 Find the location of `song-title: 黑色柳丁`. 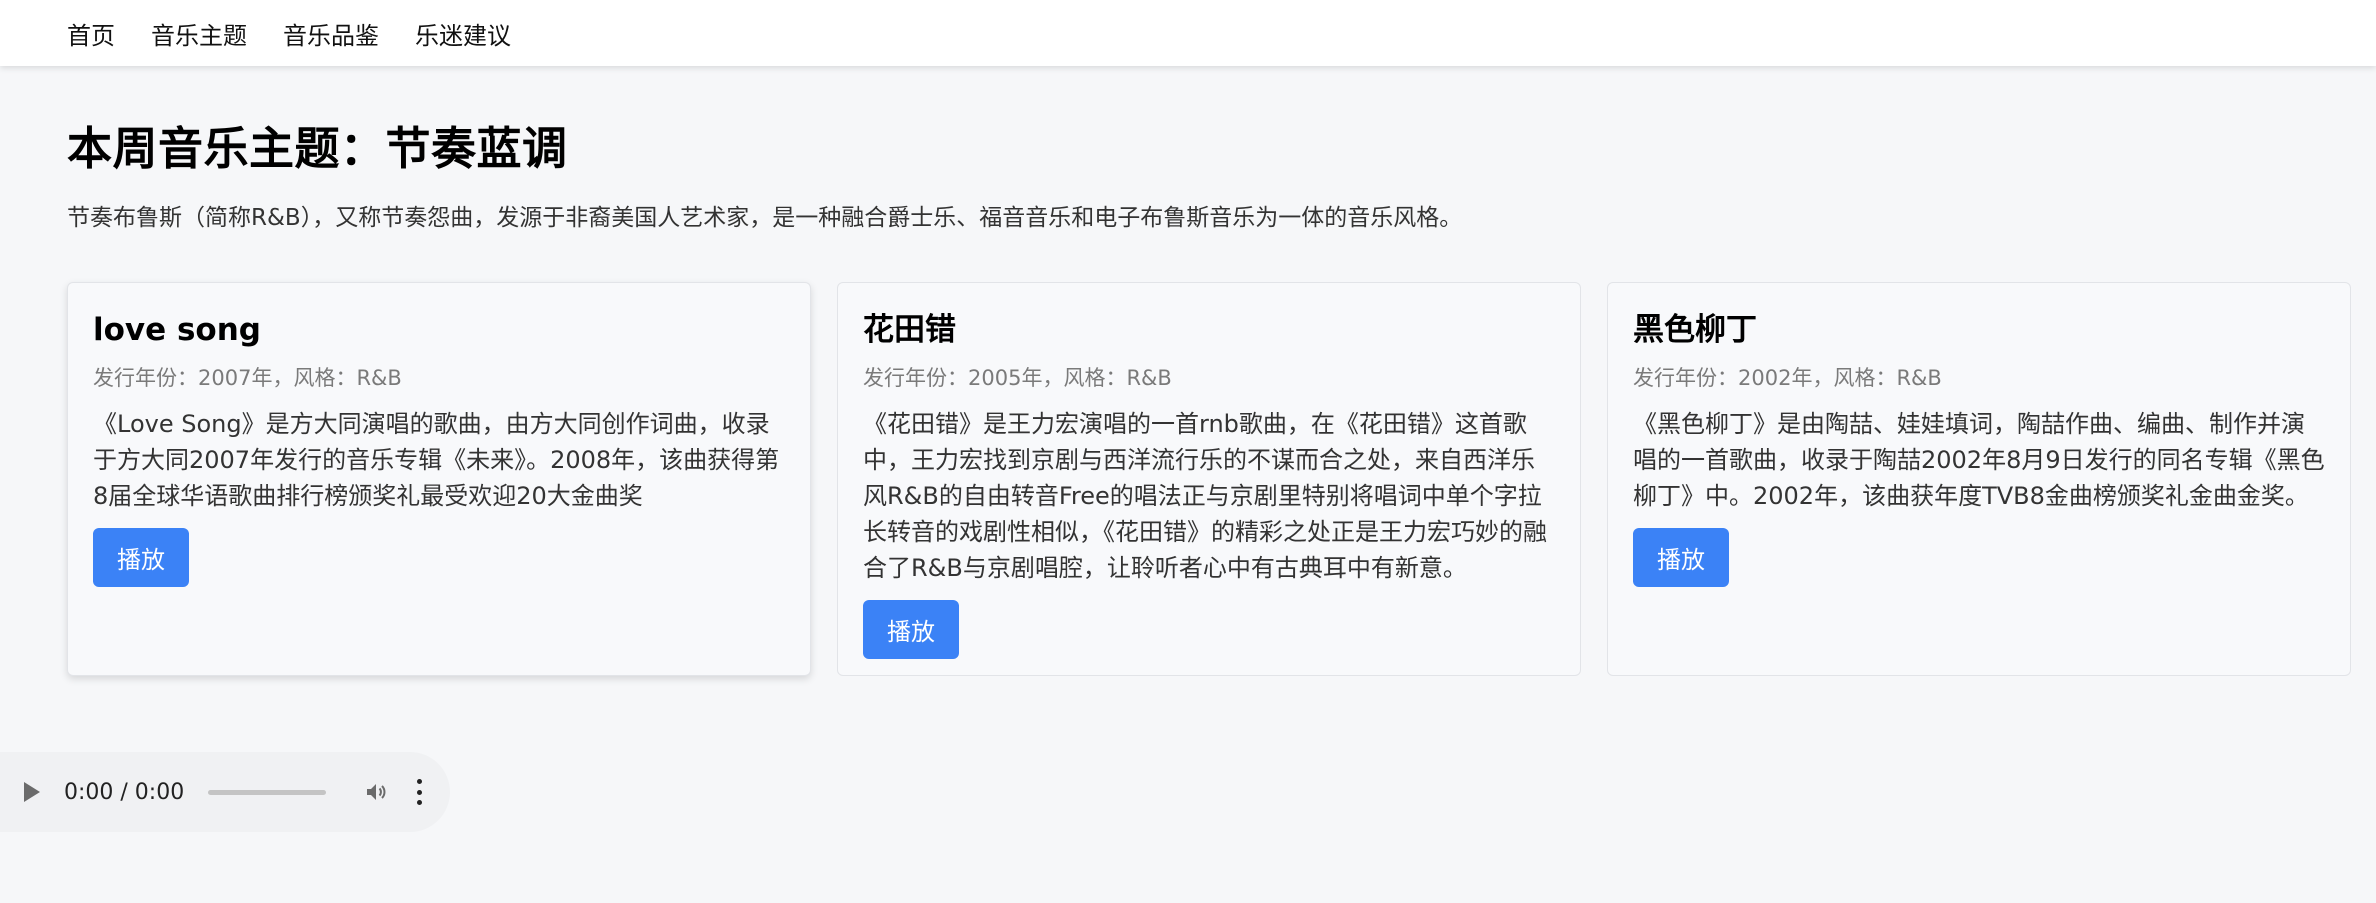

song-title: 黑色柳丁 is located at coordinates (1695, 330).